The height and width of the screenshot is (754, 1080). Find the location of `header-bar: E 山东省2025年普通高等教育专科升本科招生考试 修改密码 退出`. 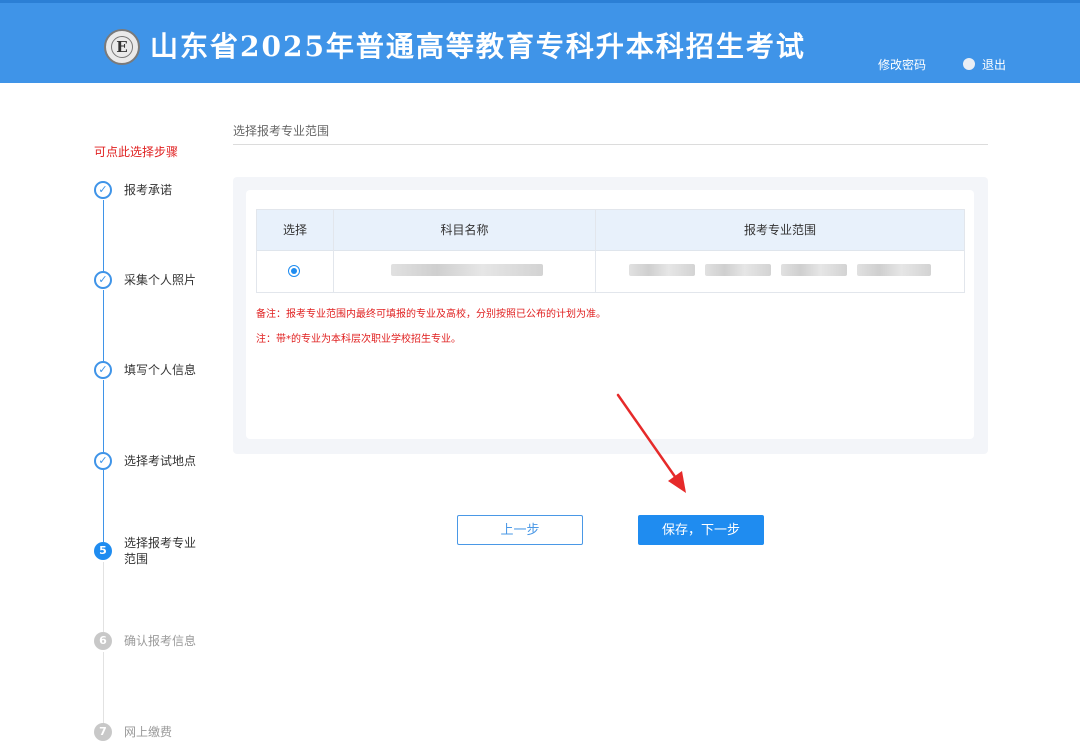

header-bar: E 山东省2025年普通高等教育专科升本科招生考试 修改密码 退出 is located at coordinates (540, 41).